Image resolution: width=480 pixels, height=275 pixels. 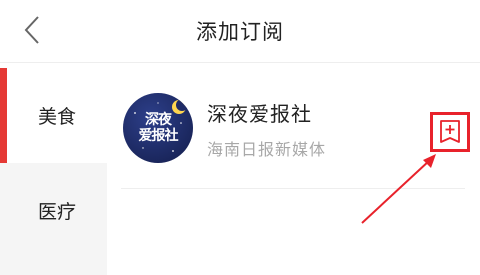 I want to click on subscription-name: 深夜爱报社, so click(x=259, y=114).